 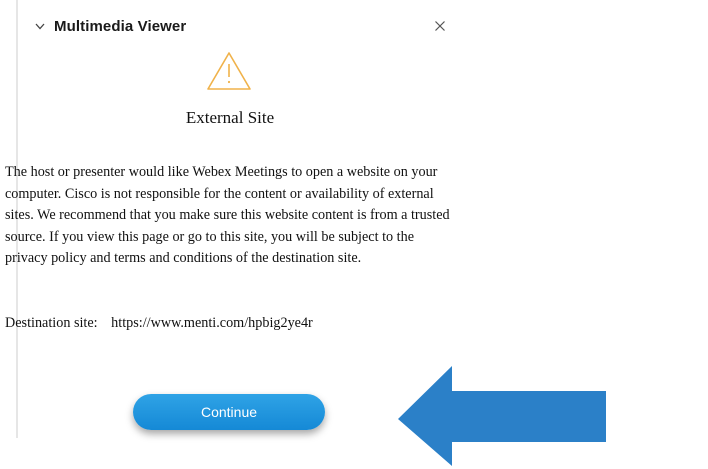 What do you see at coordinates (51, 323) in the screenshot?
I see `destination-label: Destination site:` at bounding box center [51, 323].